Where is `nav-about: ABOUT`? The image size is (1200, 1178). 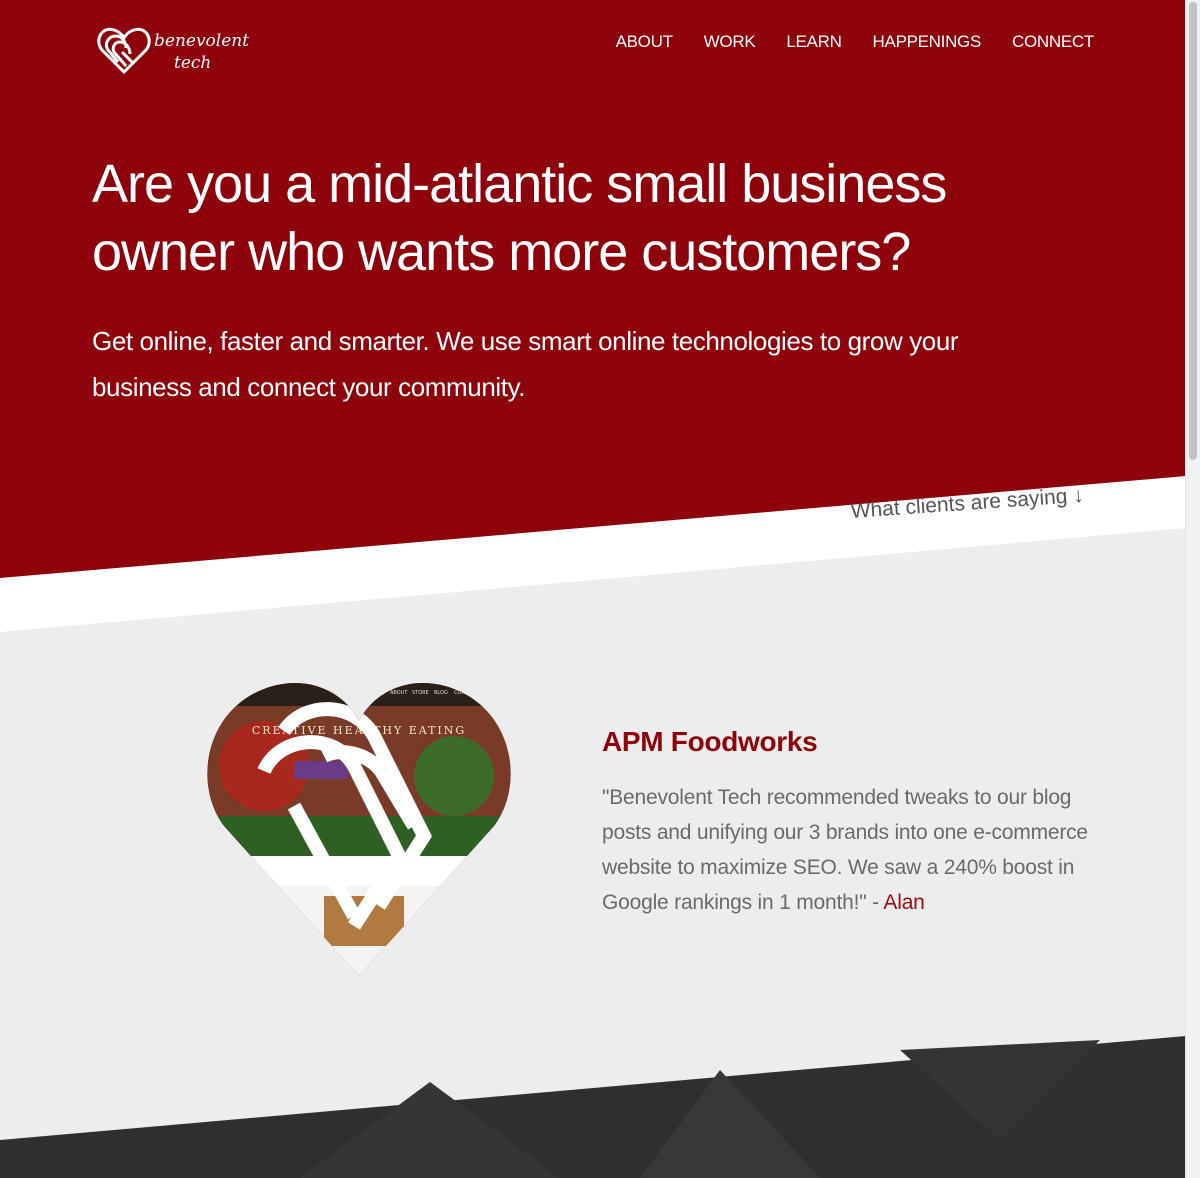 nav-about: ABOUT is located at coordinates (644, 42).